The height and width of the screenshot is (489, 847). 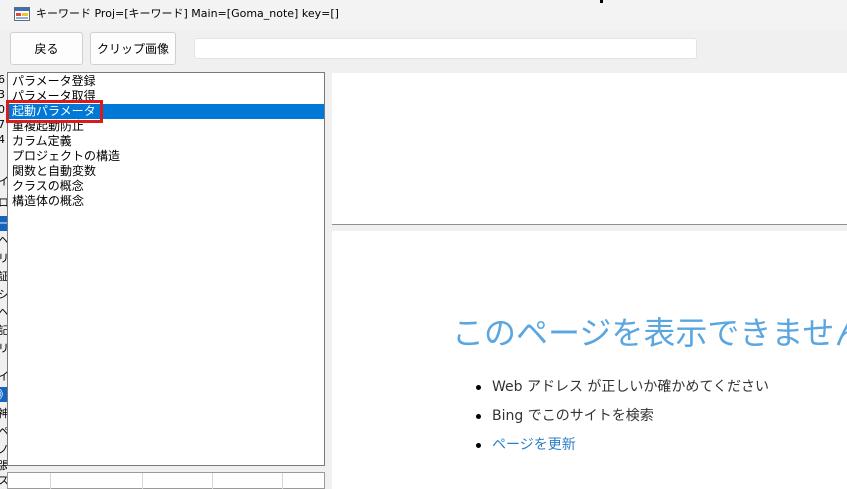 I want to click on suggestion-item: Bing でこのサイトを検索, so click(x=622, y=416).